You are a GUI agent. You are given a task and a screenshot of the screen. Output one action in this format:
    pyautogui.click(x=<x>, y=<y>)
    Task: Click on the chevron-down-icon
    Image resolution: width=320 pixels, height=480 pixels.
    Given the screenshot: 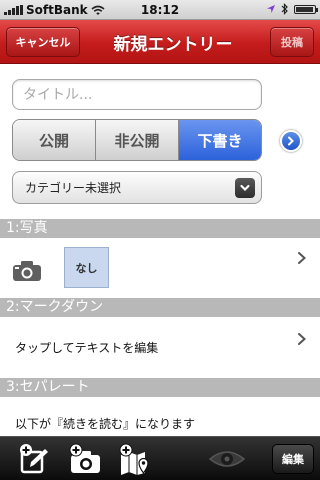 What is the action you would take?
    pyautogui.click(x=245, y=188)
    